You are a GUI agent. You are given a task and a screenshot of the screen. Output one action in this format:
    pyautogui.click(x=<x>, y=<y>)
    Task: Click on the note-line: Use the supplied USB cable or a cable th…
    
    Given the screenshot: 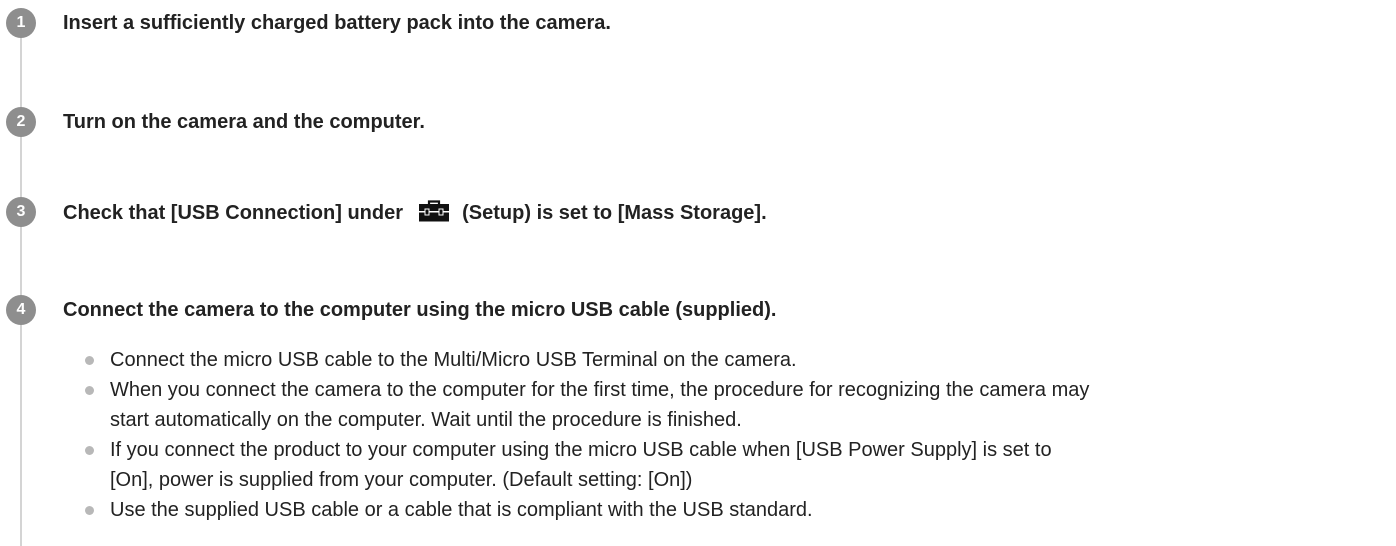 What is the action you would take?
    pyautogui.click(x=461, y=510)
    